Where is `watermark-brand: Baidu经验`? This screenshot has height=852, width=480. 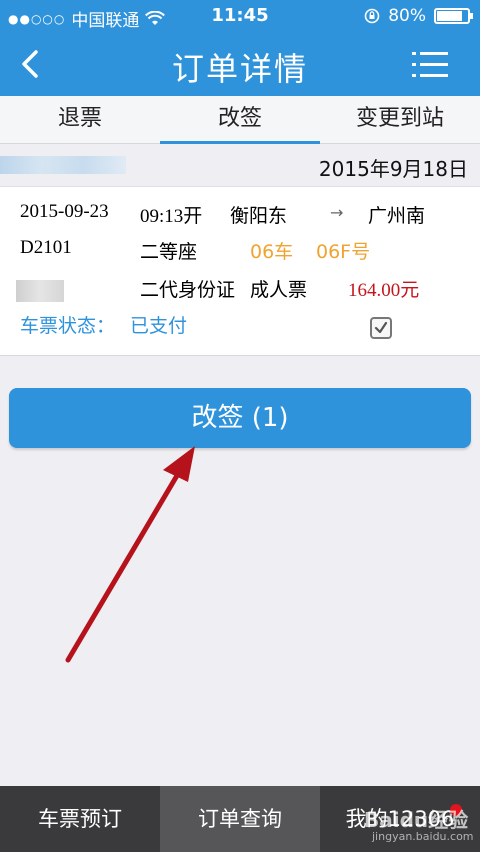 watermark-brand: Baidu经验 is located at coordinates (416, 820).